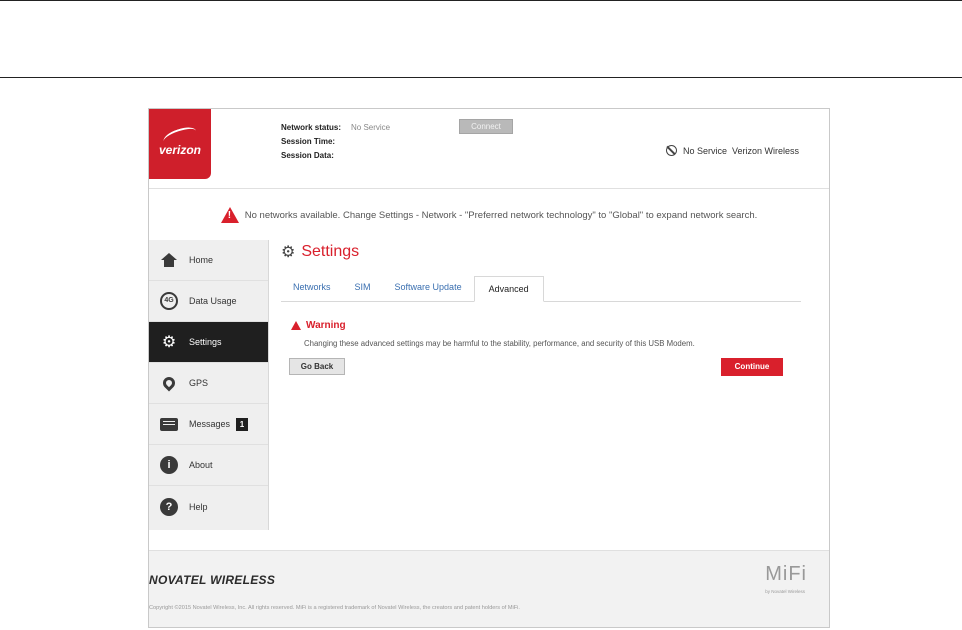  Describe the element at coordinates (169, 383) in the screenshot. I see `location-pin-icon` at that location.